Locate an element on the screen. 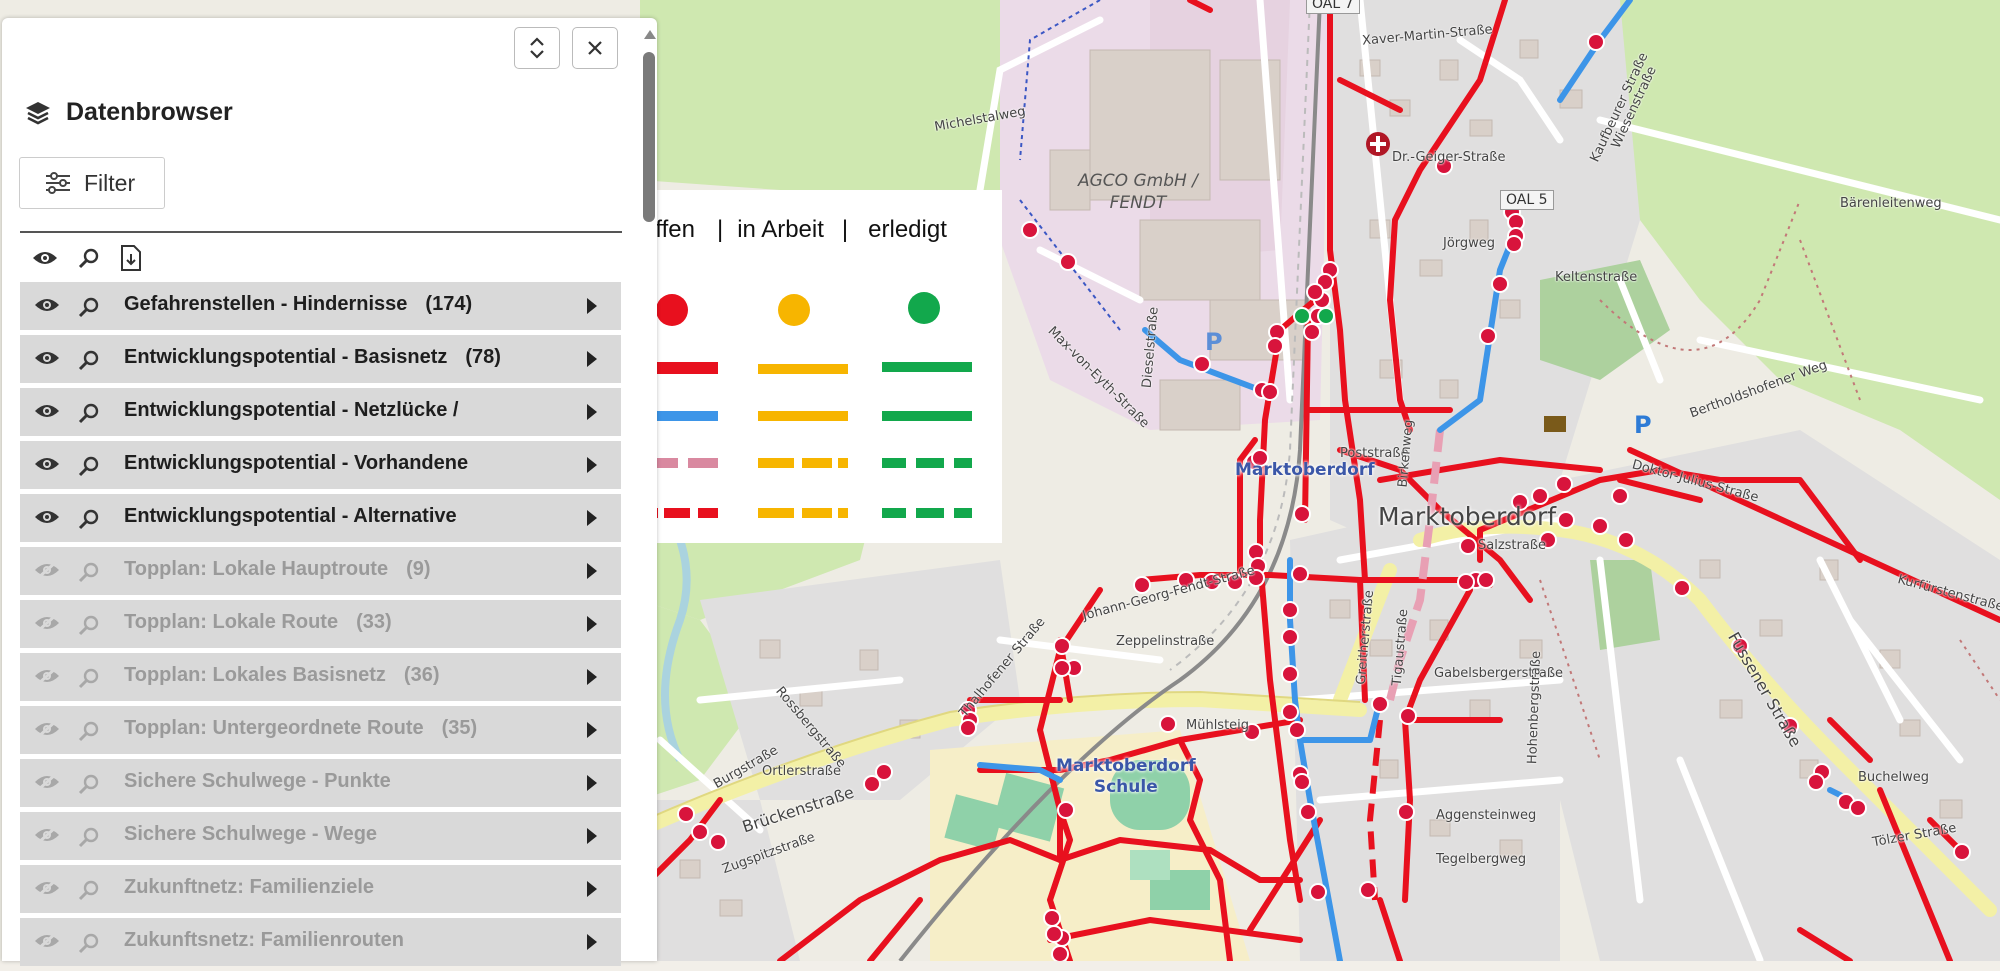 This screenshot has width=2000, height=971. layer-name: Gefahrenstellen - Hindernisse (174) is located at coordinates (298, 304).